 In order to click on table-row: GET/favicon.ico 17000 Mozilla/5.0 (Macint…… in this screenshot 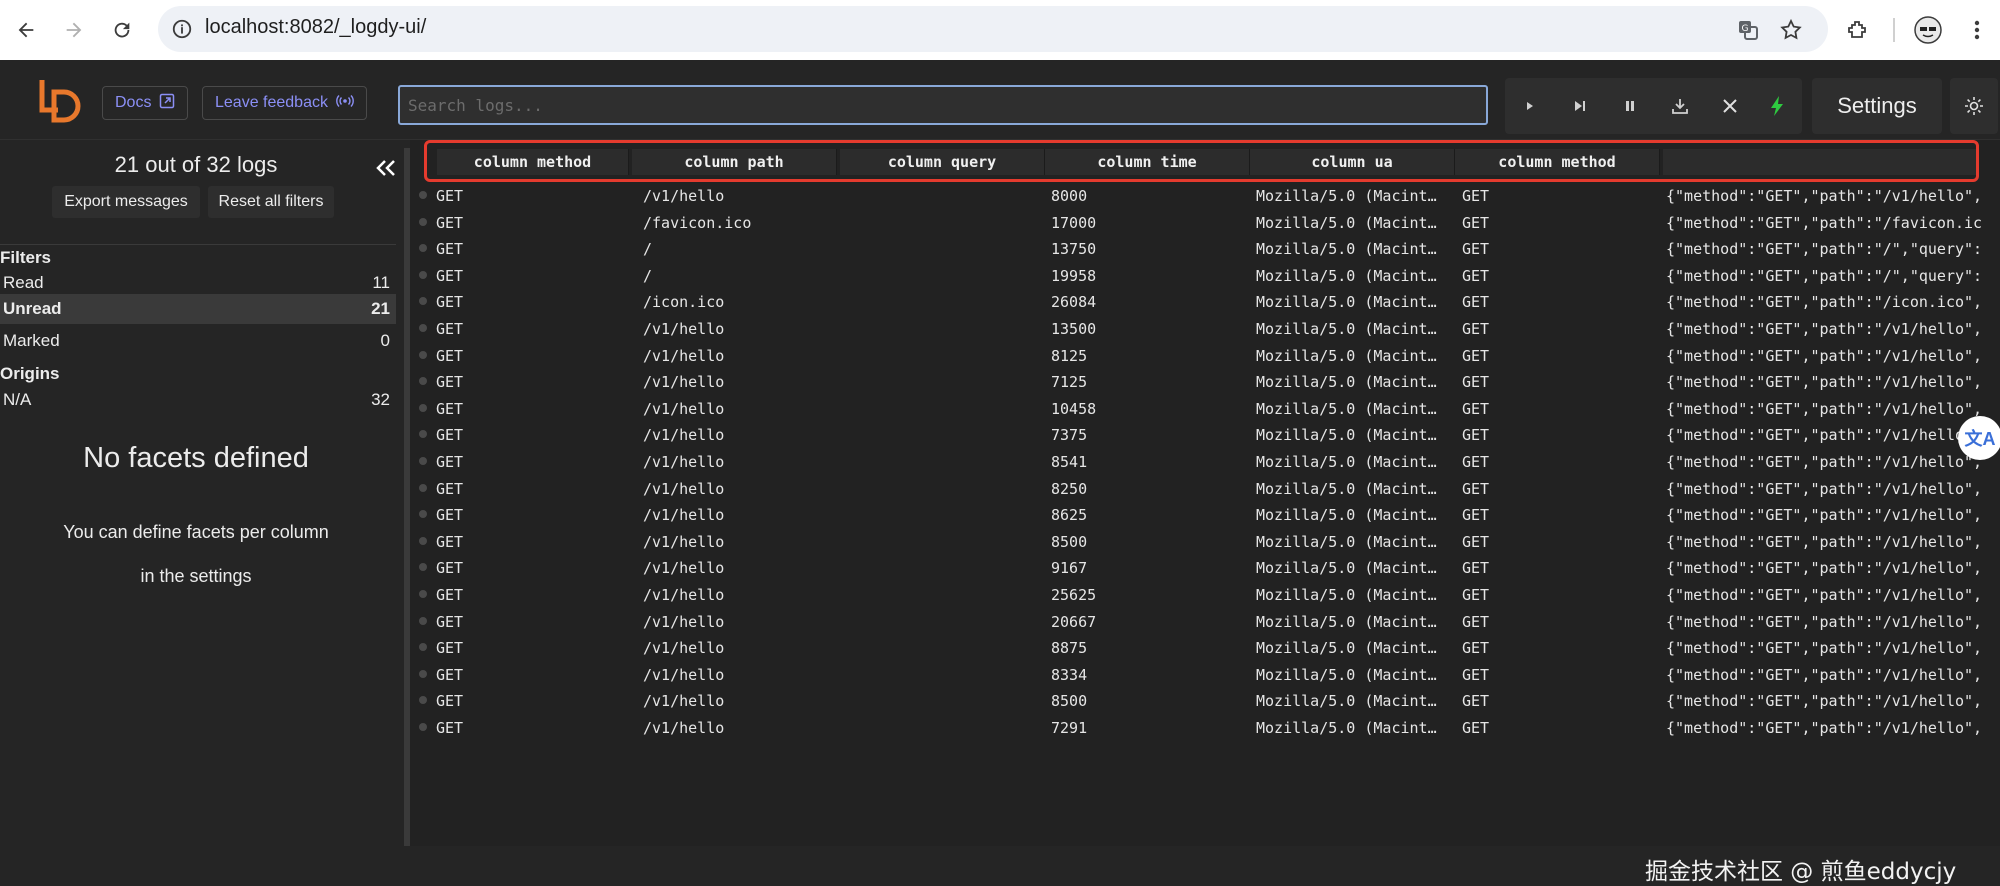, I will do `click(1205, 222)`.